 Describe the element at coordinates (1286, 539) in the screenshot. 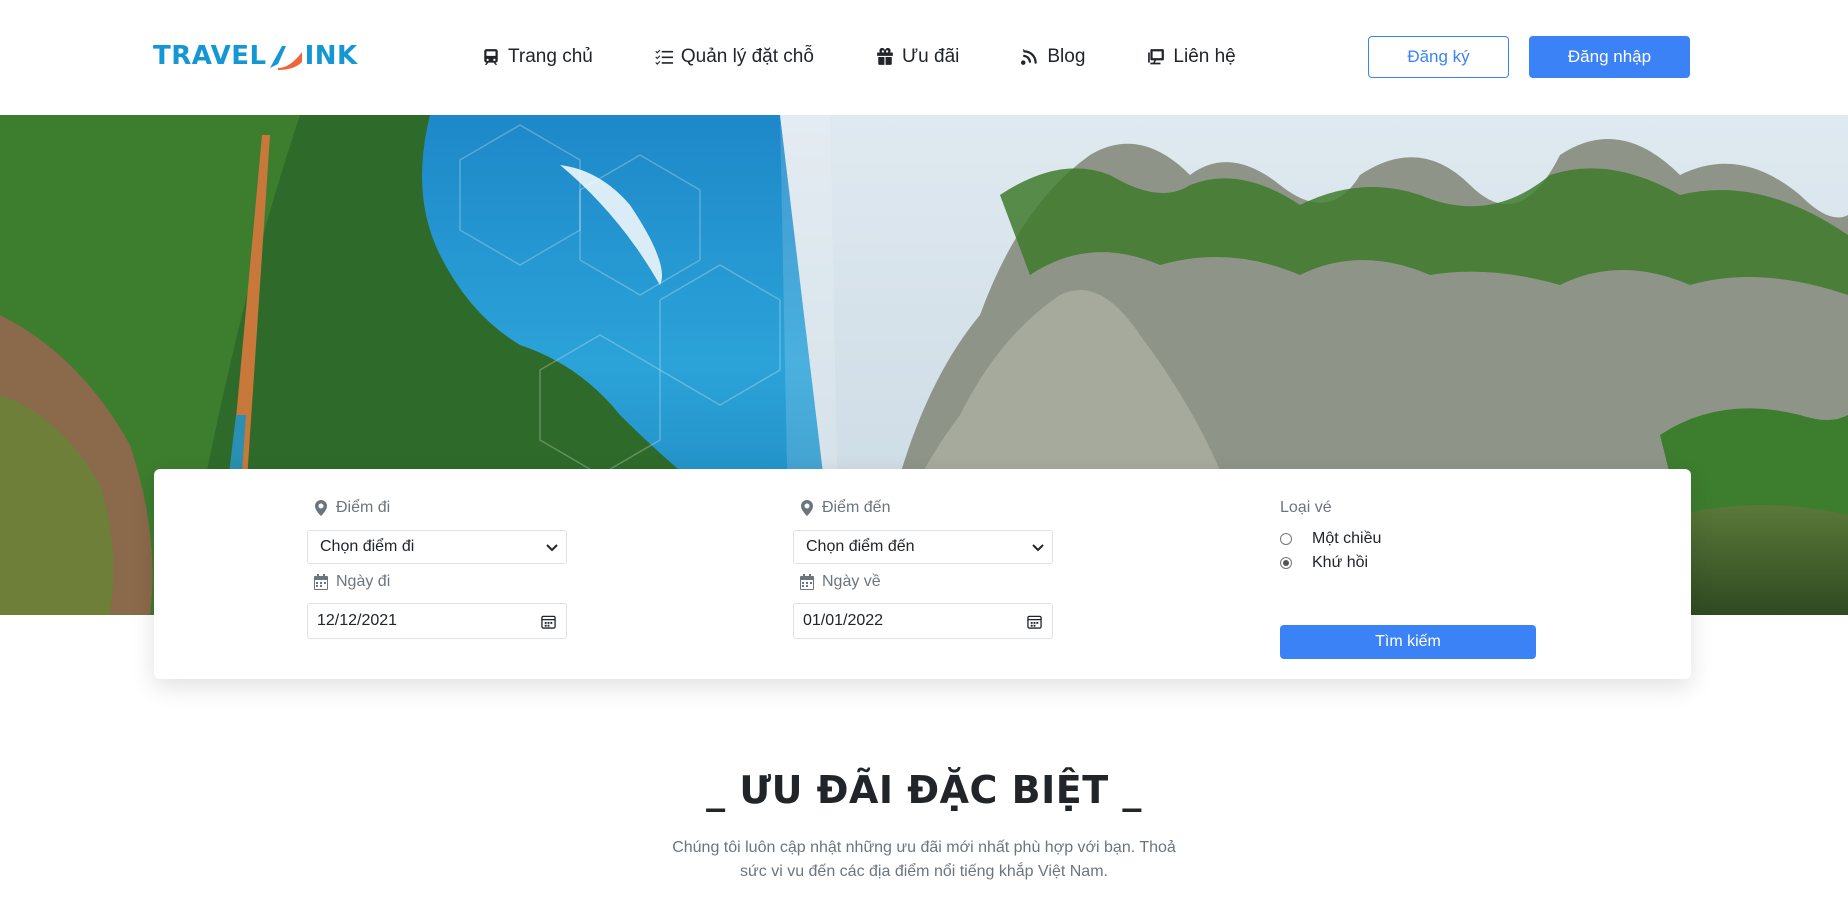

I see `one-way-radio` at that location.